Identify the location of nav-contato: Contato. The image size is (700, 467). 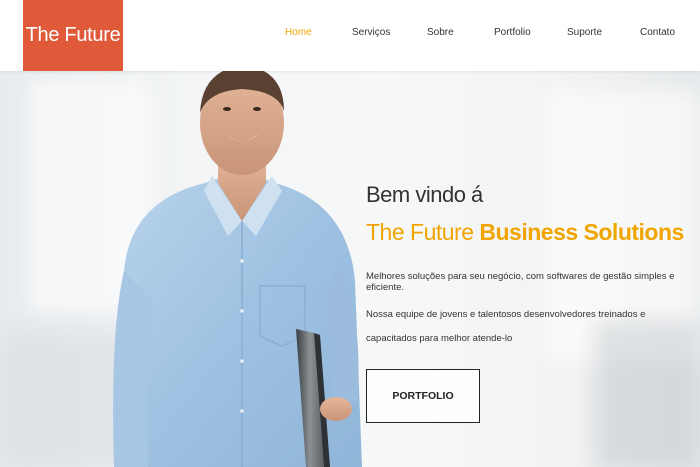
(657, 32).